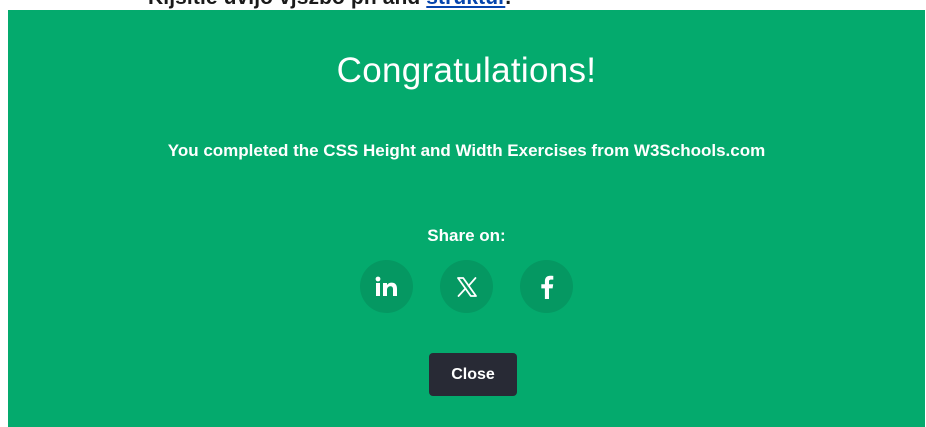  I want to click on background-page-partial-text: Kijsitie uvijo vjszbo pn and, so click(284, 4).